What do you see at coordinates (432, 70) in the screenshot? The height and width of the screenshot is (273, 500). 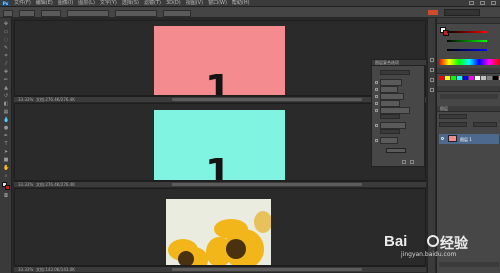 I see `properties-icon` at bounding box center [432, 70].